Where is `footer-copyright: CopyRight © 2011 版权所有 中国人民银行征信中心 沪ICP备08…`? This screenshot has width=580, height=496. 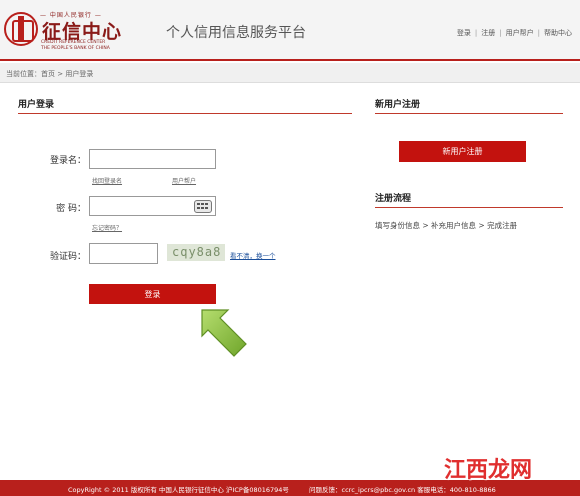 footer-copyright: CopyRight © 2011 版权所有 中国人民银行征信中心 沪ICP备08… is located at coordinates (178, 490).